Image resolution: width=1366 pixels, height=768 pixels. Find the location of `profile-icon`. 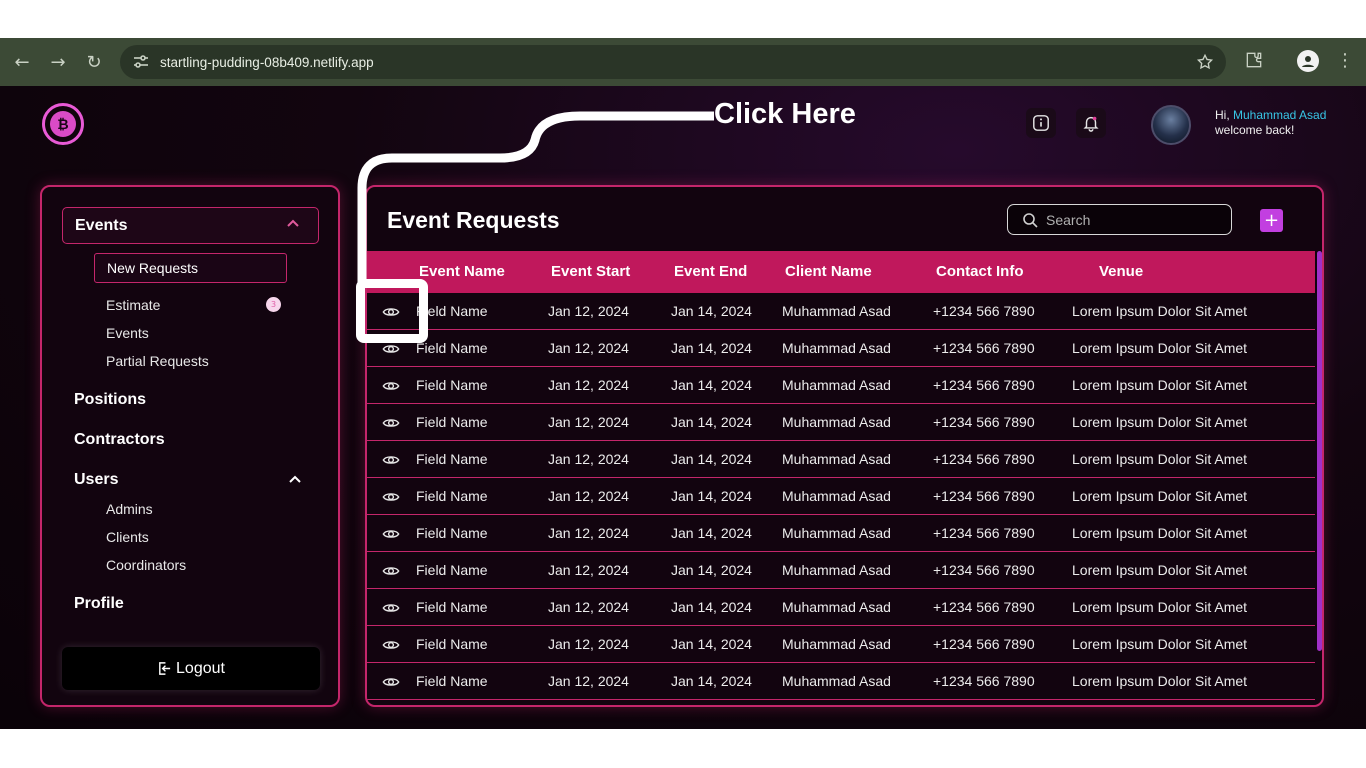

profile-icon is located at coordinates (1308, 61).